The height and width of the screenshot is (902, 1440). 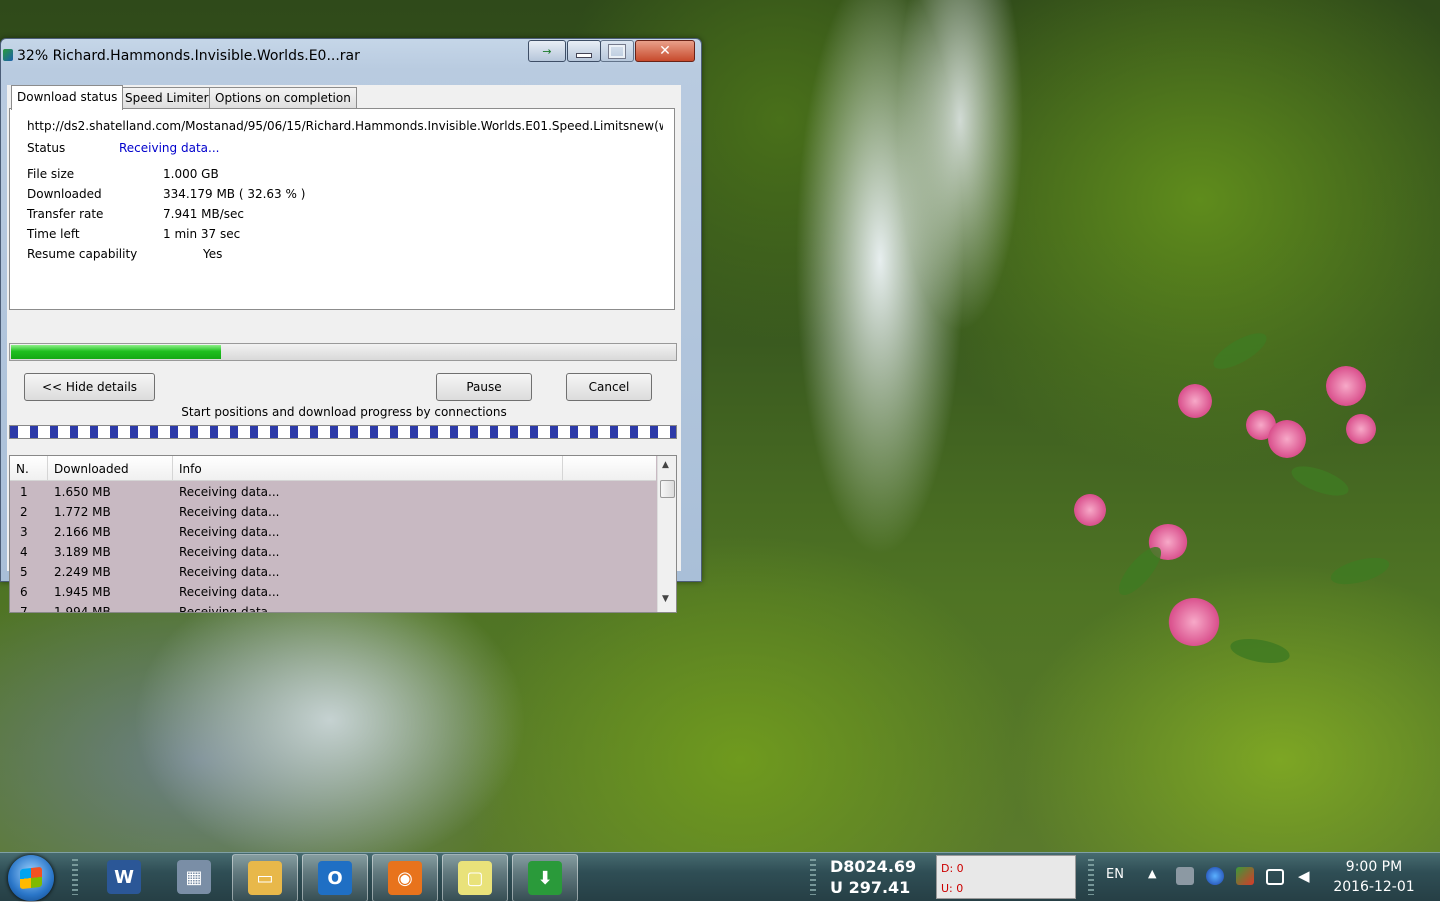 What do you see at coordinates (24, 532) in the screenshot?
I see `row-number: 3` at bounding box center [24, 532].